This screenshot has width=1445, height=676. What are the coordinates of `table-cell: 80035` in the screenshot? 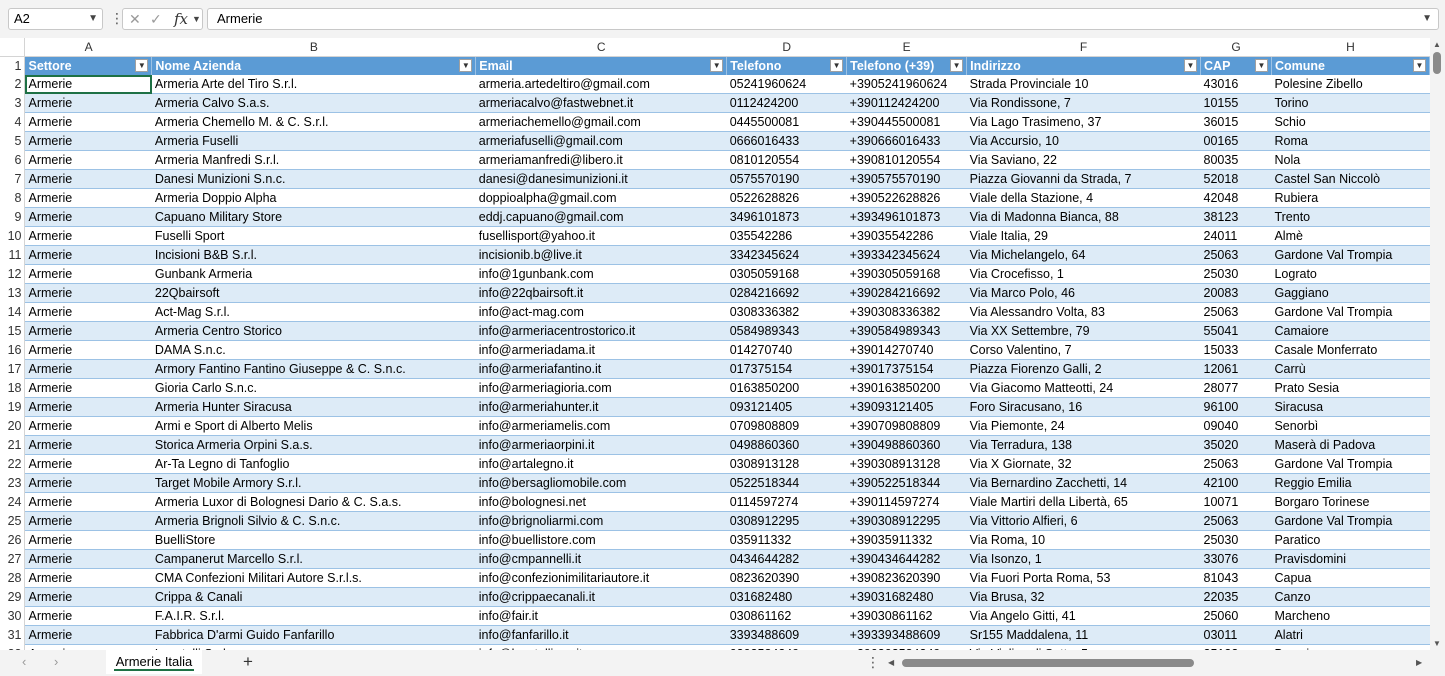 It's located at (1236, 160).